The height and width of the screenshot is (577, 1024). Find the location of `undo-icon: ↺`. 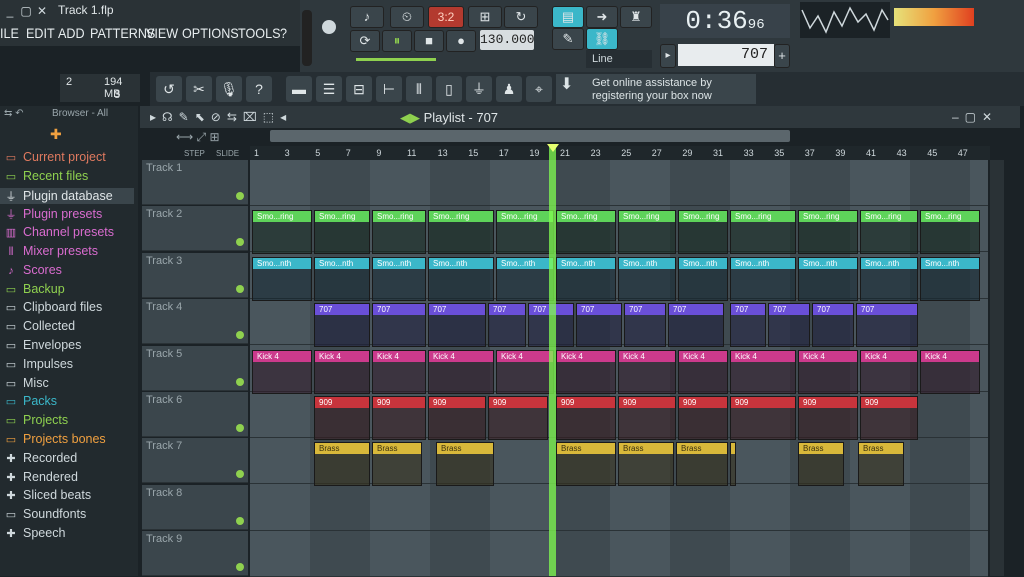

undo-icon: ↺ is located at coordinates (169, 89).